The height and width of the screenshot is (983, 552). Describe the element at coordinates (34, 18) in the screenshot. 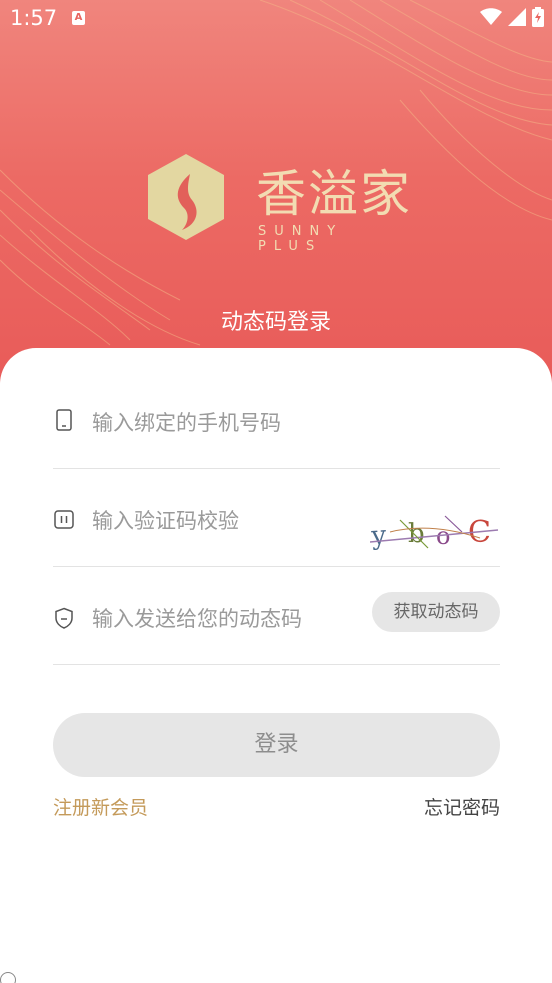

I see `status-time: 1:57` at that location.